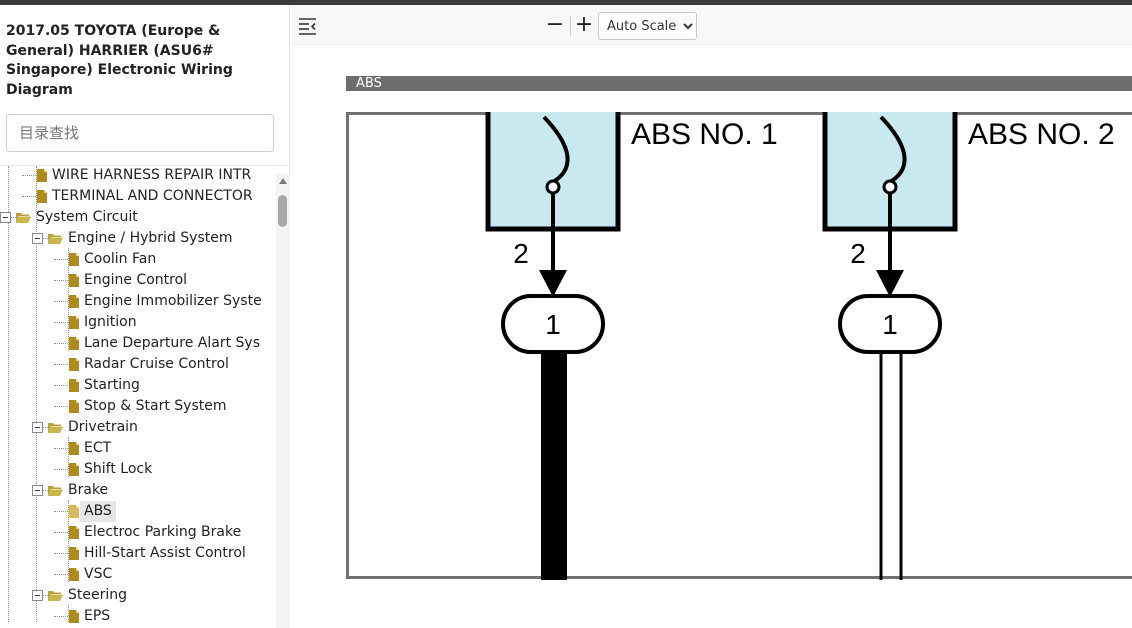  I want to click on tree-item-label: Engine / Hybrid System, so click(150, 238).